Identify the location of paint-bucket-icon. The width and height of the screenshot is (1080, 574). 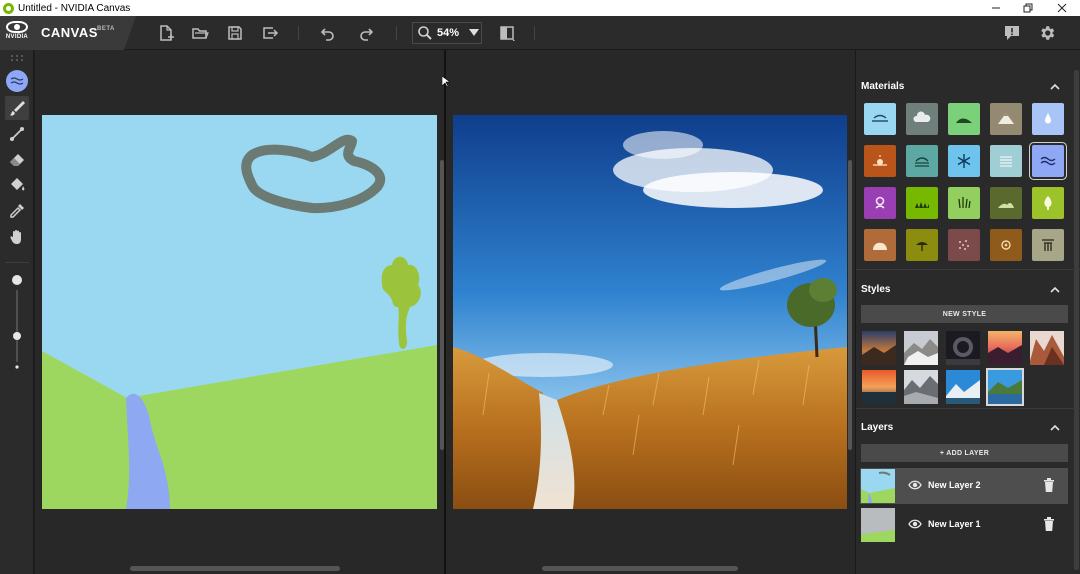
(18, 184).